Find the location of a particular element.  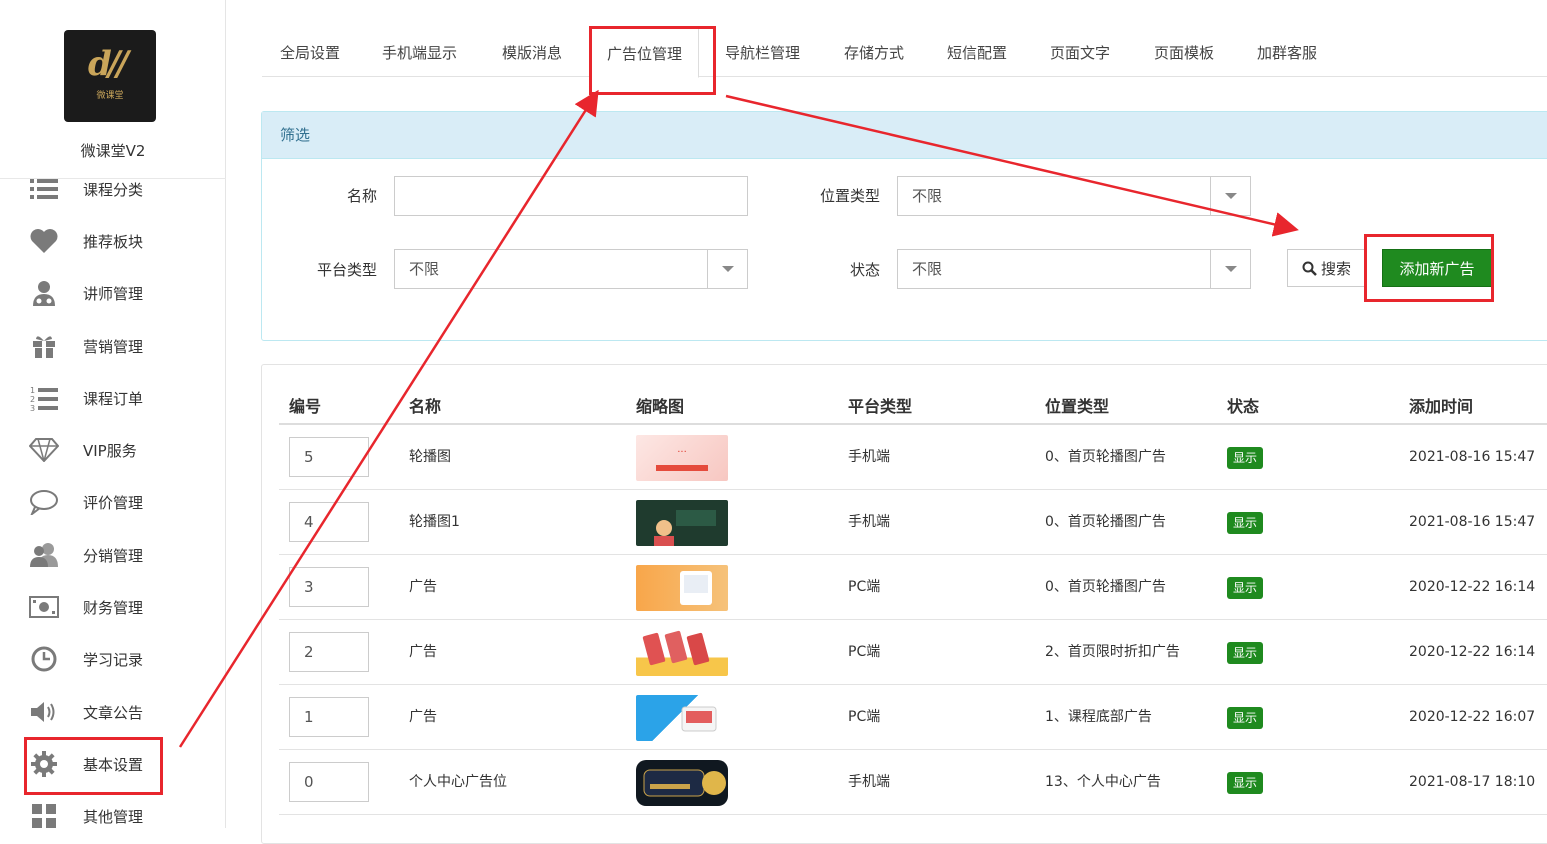

sidebar-item-label: 分销管理 is located at coordinates (113, 555).